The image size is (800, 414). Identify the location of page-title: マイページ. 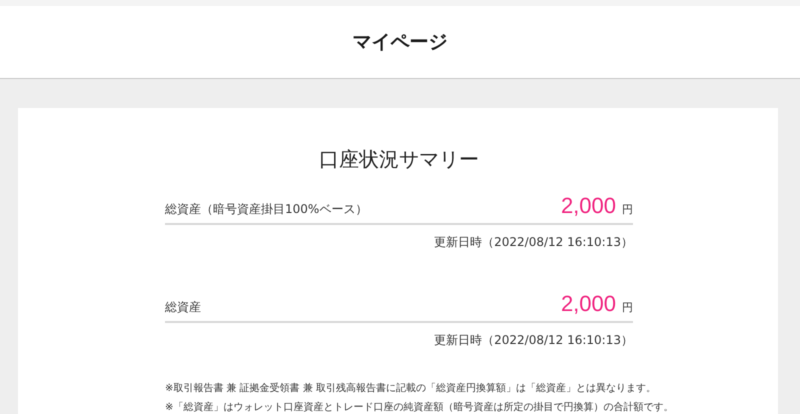
(400, 42).